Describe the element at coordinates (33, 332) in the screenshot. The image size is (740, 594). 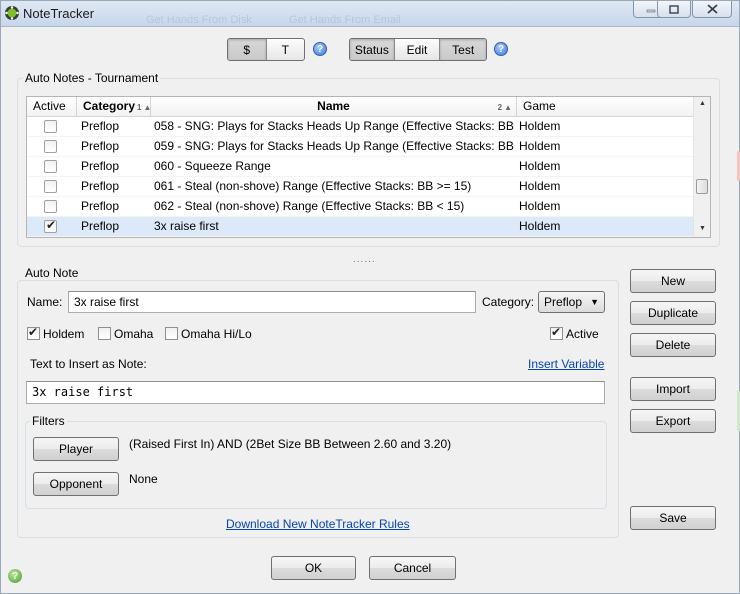
I see `holdem-checkbox` at that location.